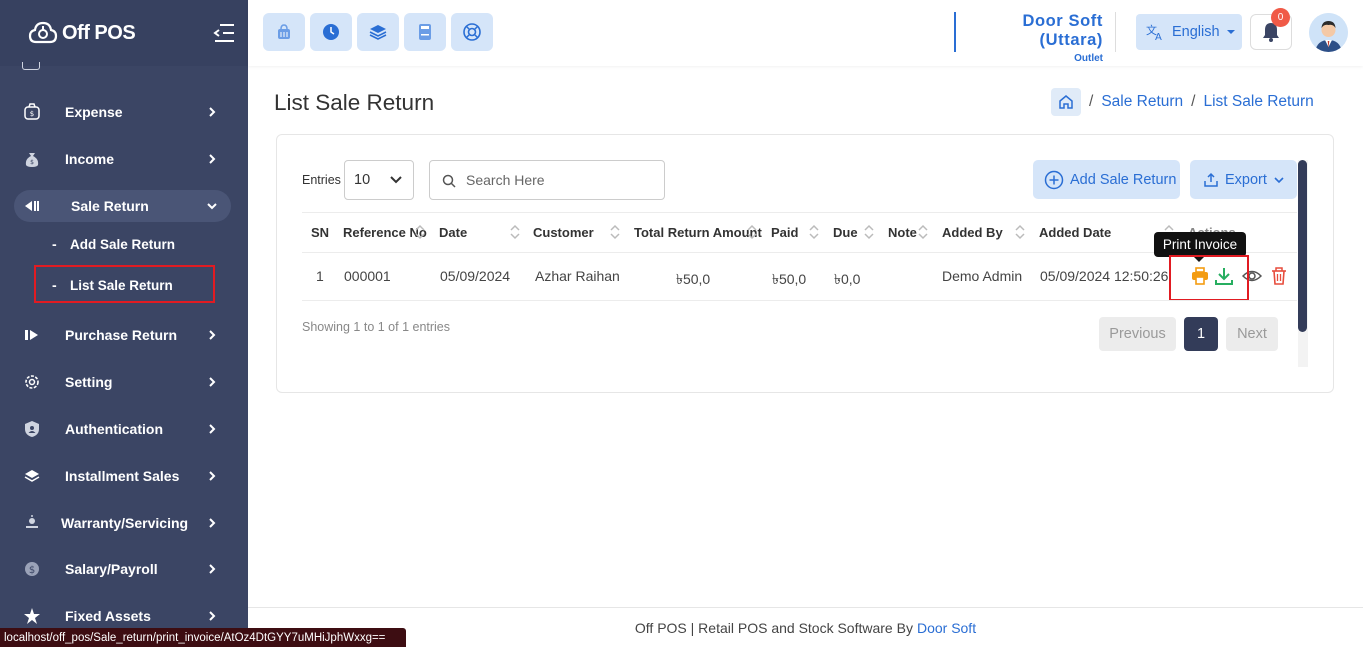 The image size is (1363, 647). Describe the element at coordinates (698, 232) in the screenshot. I see `column-header-total: Total Return Amount` at that location.